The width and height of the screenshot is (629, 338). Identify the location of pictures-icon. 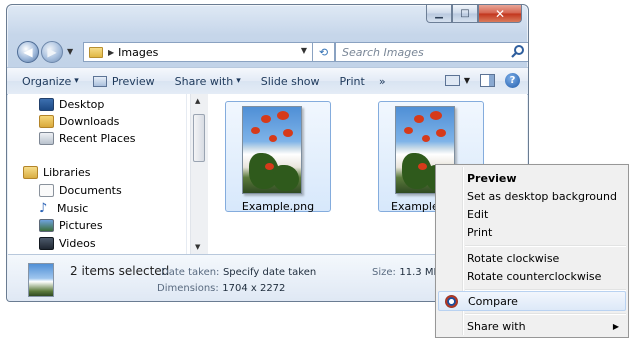
(46, 225).